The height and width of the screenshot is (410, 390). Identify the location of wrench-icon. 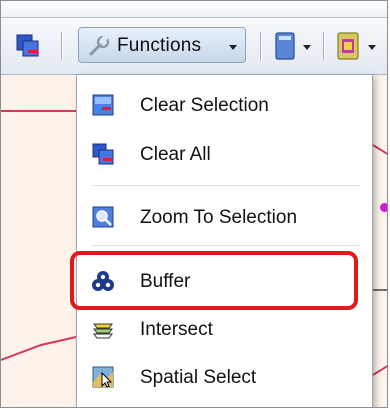
(99, 45).